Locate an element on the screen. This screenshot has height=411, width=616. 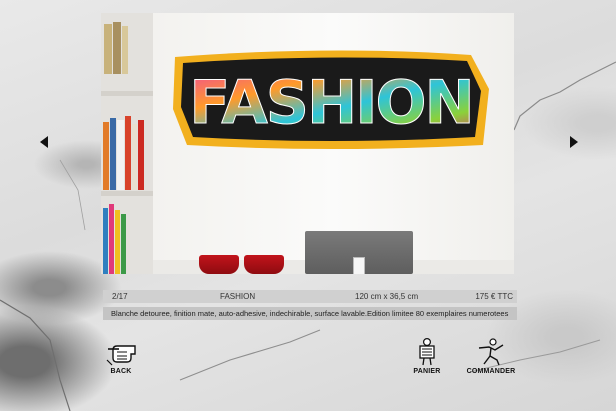
product-dimensions: 120 cm x 36,5 cm is located at coordinates (387, 296).